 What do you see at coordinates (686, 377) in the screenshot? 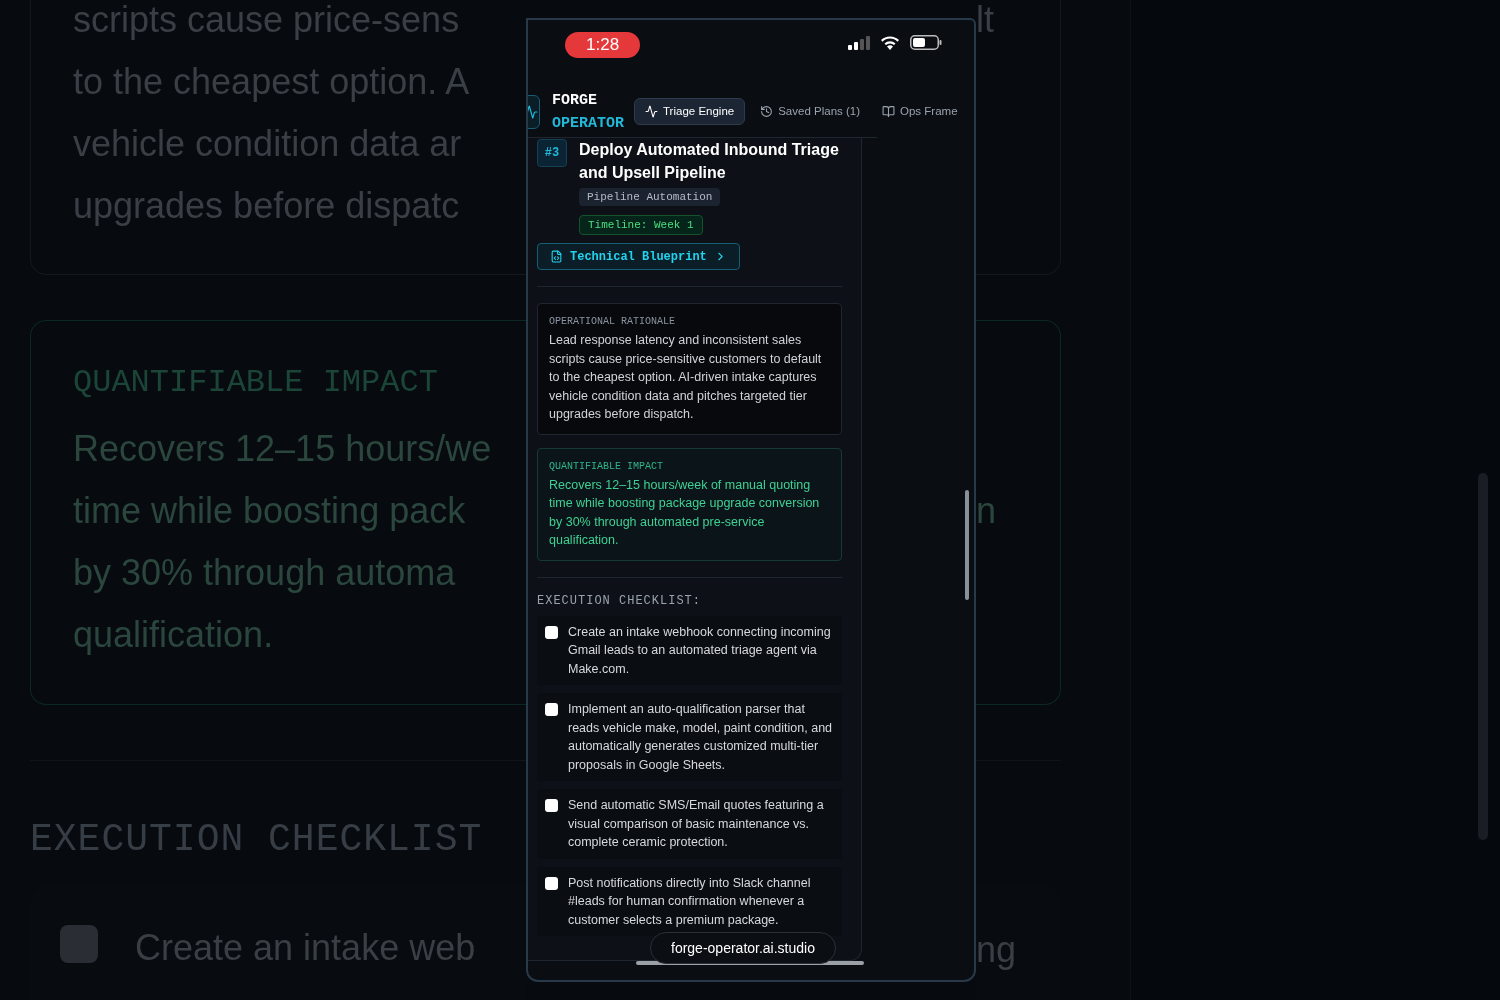
I see `rationale-text: Lead response latency and inconsistent sales scripts cause price-sensitive customers to default to the cheapest option. AI-driven intake captures vehicle condition data and pitches targeted tier upgrades before dispatch.` at bounding box center [686, 377].